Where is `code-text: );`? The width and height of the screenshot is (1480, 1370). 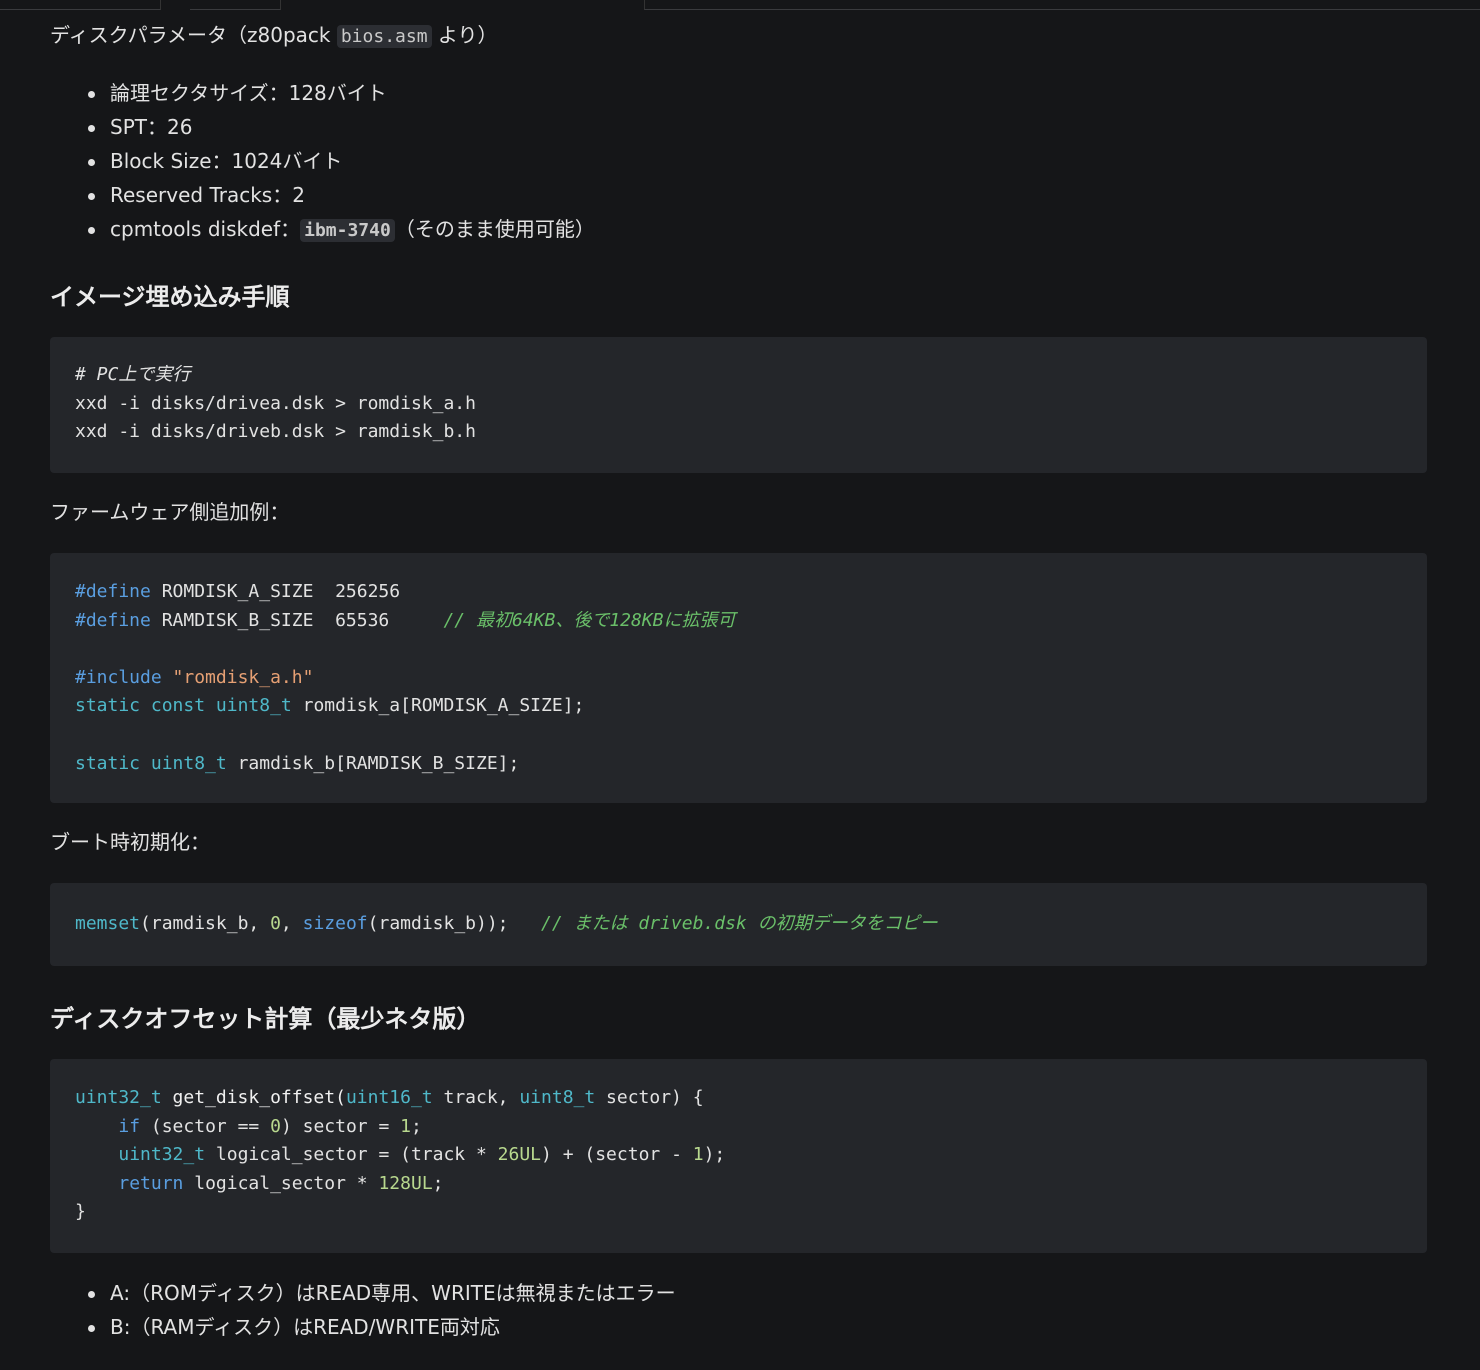
code-text: ); is located at coordinates (714, 1155).